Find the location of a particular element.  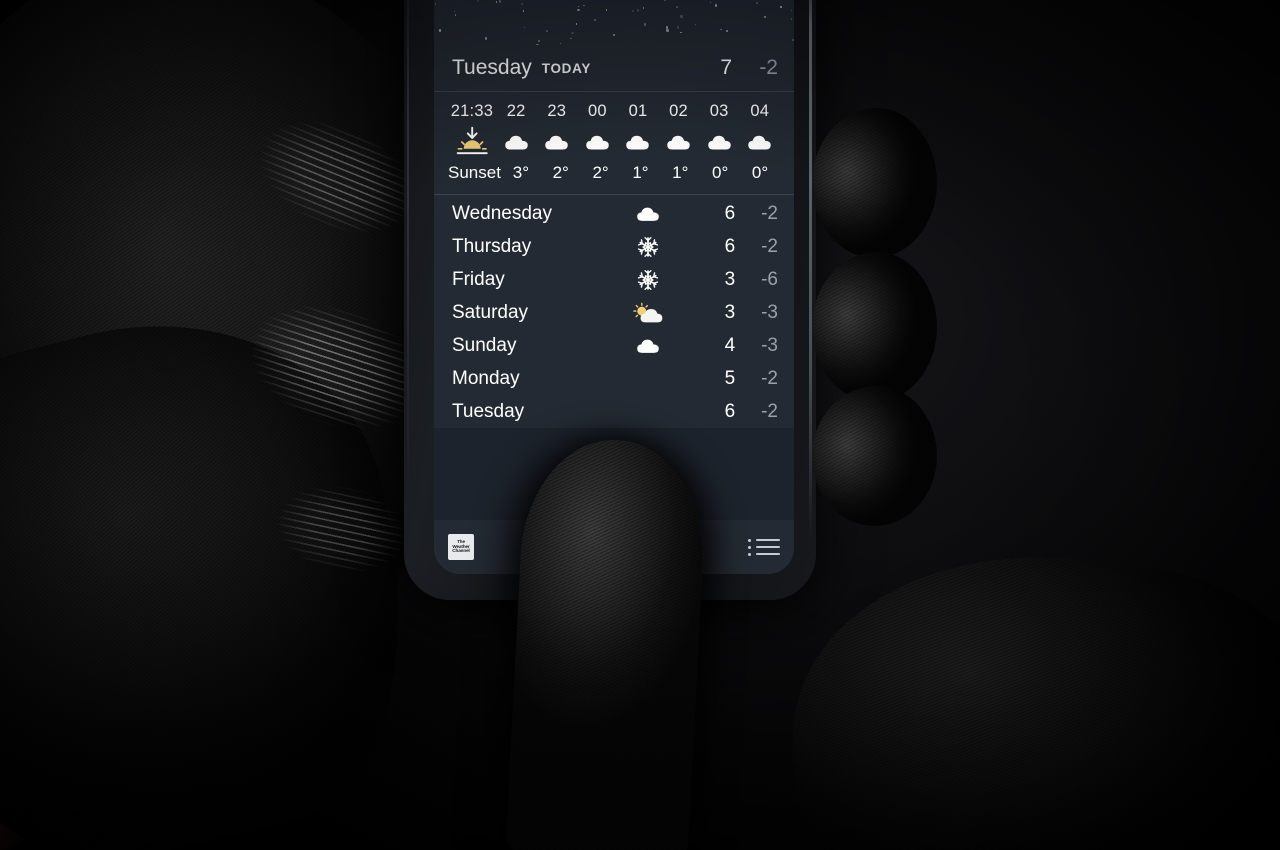

today-low-temp: -2 is located at coordinates (768, 67).